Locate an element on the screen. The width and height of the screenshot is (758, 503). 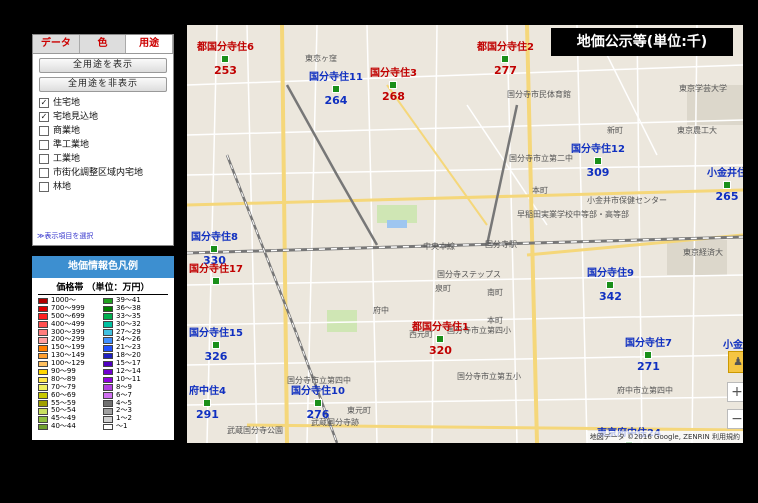
price-point: 国分寺住17 is located at coordinates (216, 271).